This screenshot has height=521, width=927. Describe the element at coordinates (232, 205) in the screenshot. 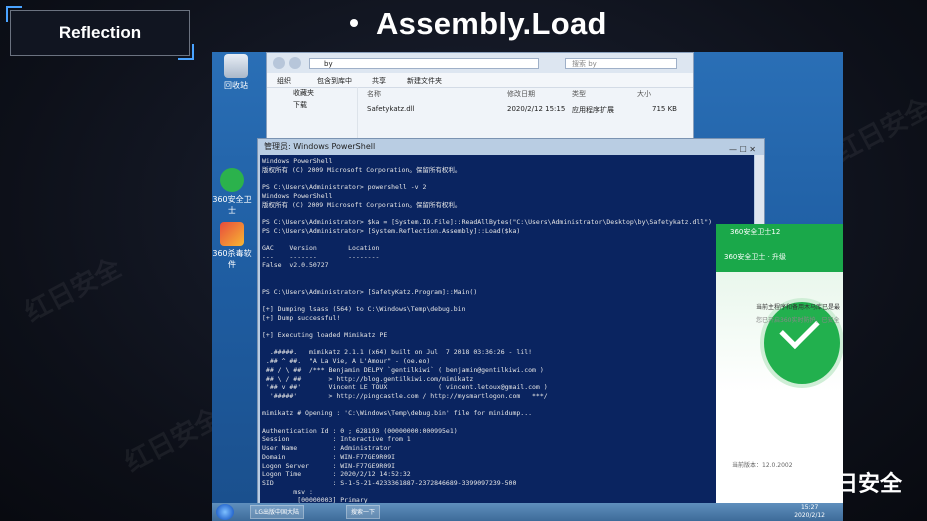

I see `desktop-icon-label: 360安全卫士` at that location.